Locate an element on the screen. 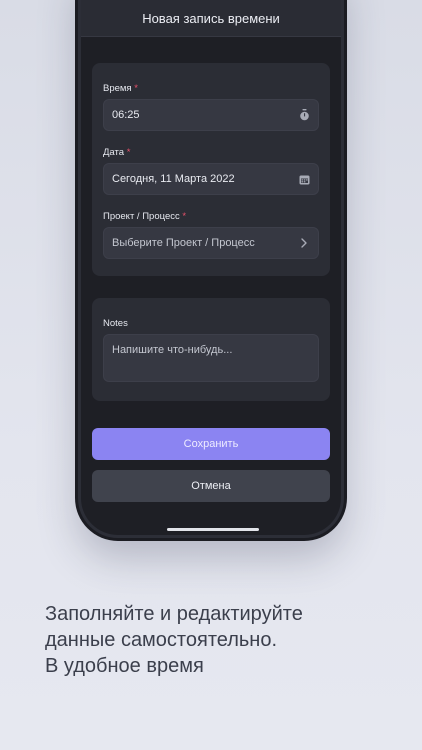 The height and width of the screenshot is (750, 422). stopwatch-icon is located at coordinates (304, 115).